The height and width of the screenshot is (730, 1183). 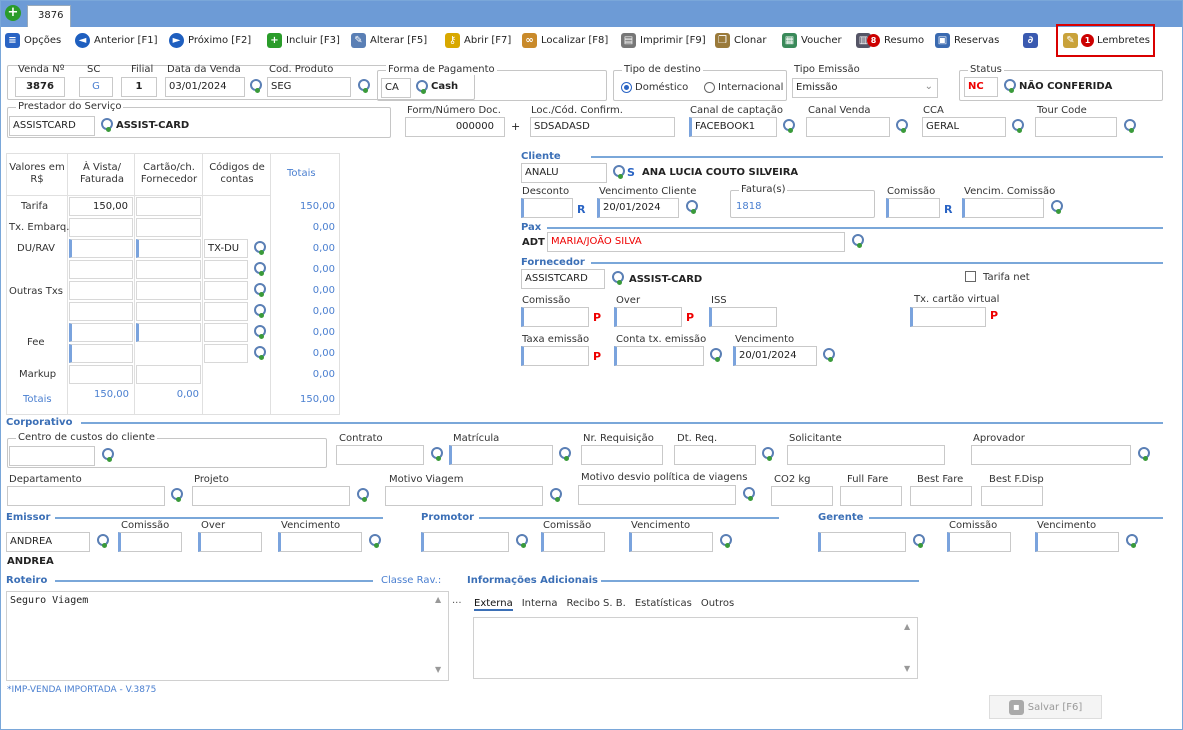 I want to click on row4-code-field, so click(x=226, y=269).